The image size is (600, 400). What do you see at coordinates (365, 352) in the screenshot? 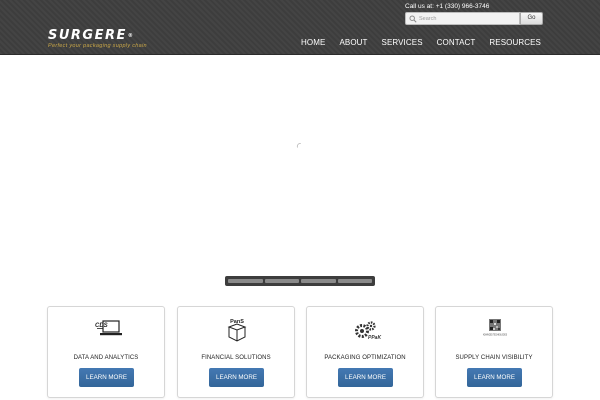
I see `service-card-packaging: PPaK PACKAGING OPTIMIZATION LEARN MORE` at bounding box center [365, 352].